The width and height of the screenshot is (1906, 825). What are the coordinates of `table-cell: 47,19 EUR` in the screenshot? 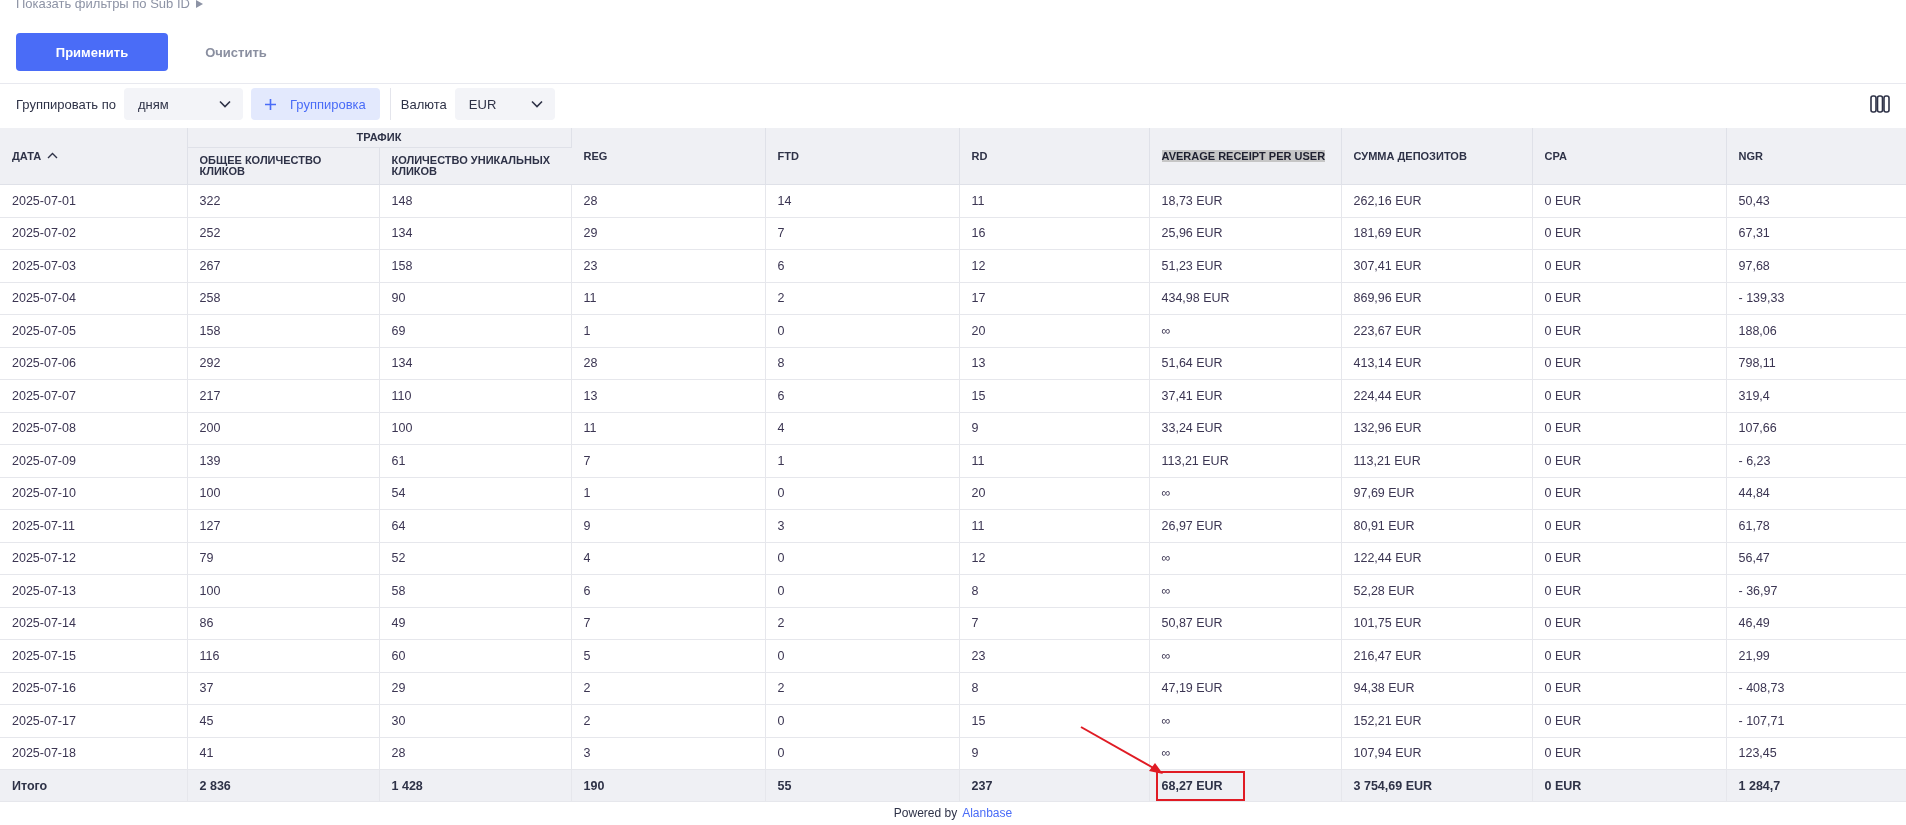 It's located at (1192, 688).